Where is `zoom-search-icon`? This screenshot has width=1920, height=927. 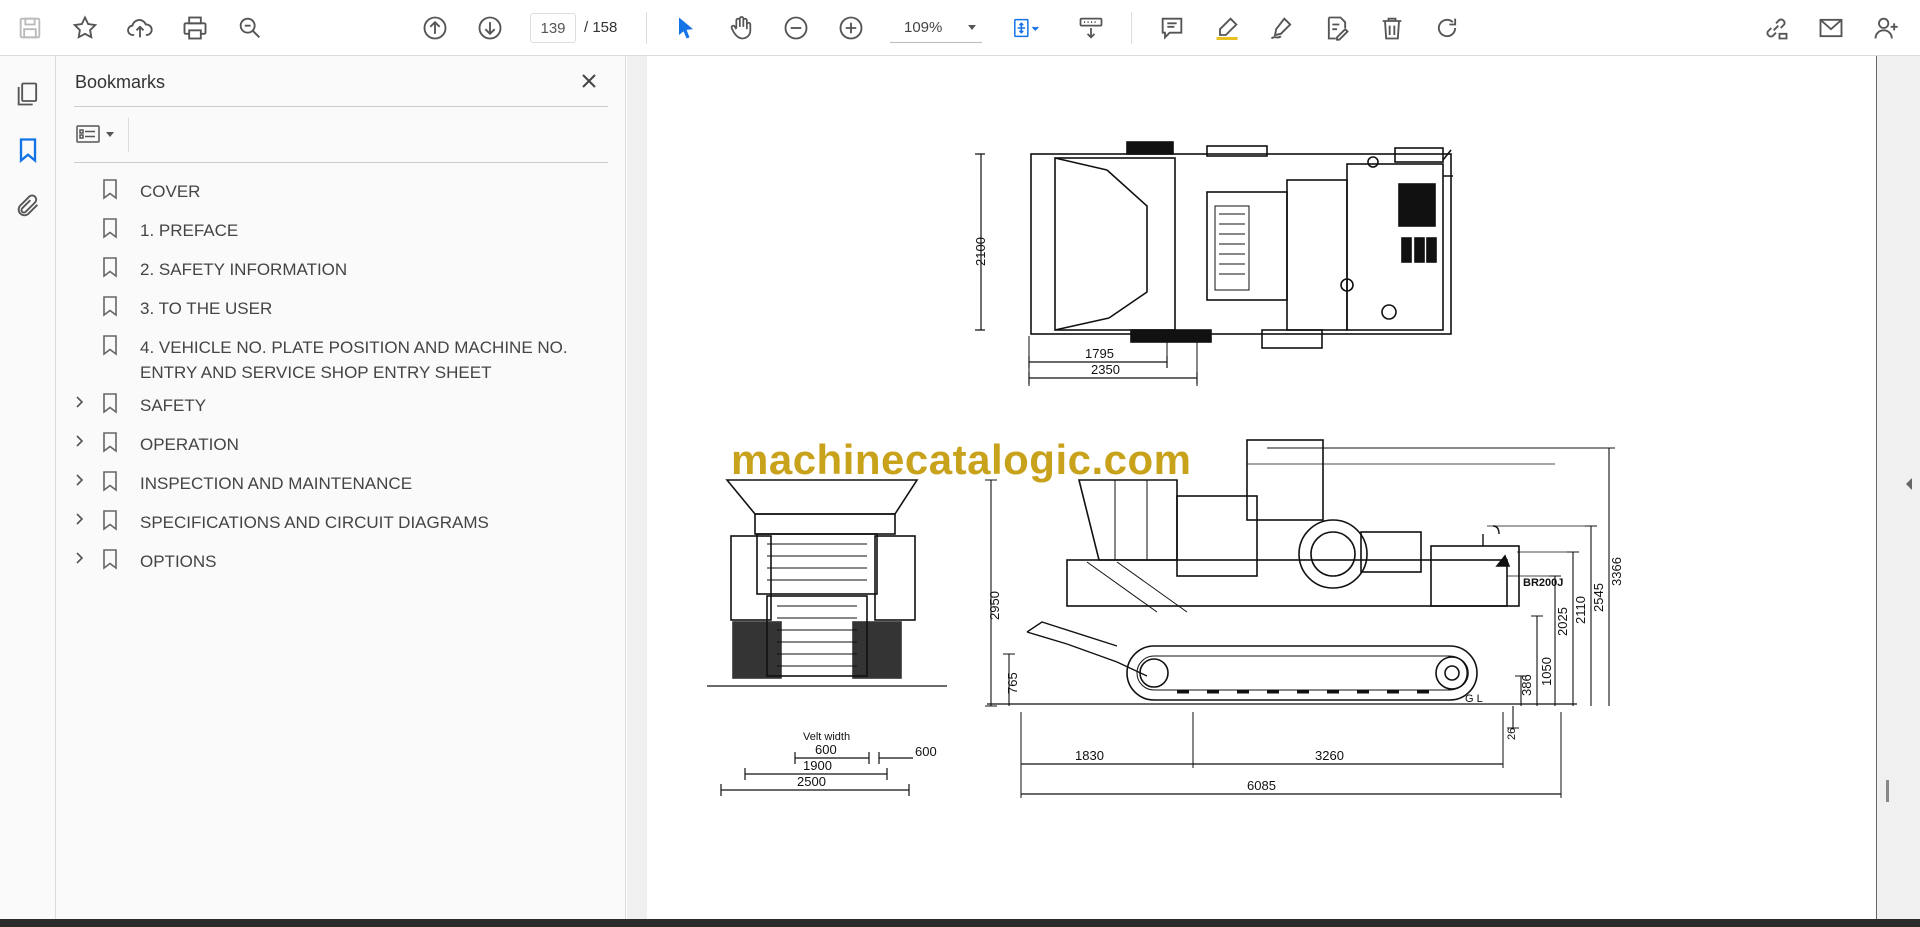 zoom-search-icon is located at coordinates (250, 28).